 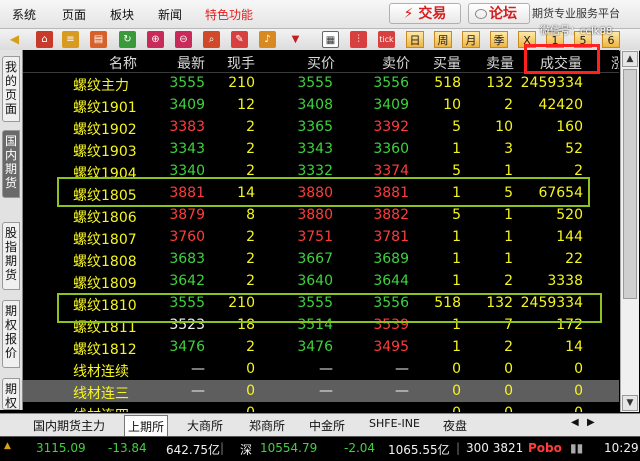 What do you see at coordinates (183, 39) in the screenshot?
I see `zoom-out-icon: ⊖` at bounding box center [183, 39].